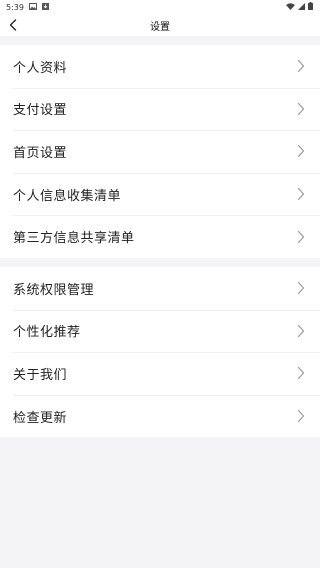  Describe the element at coordinates (160, 288) in the screenshot. I see `settings-item-permissions: 系统权限管理` at that location.